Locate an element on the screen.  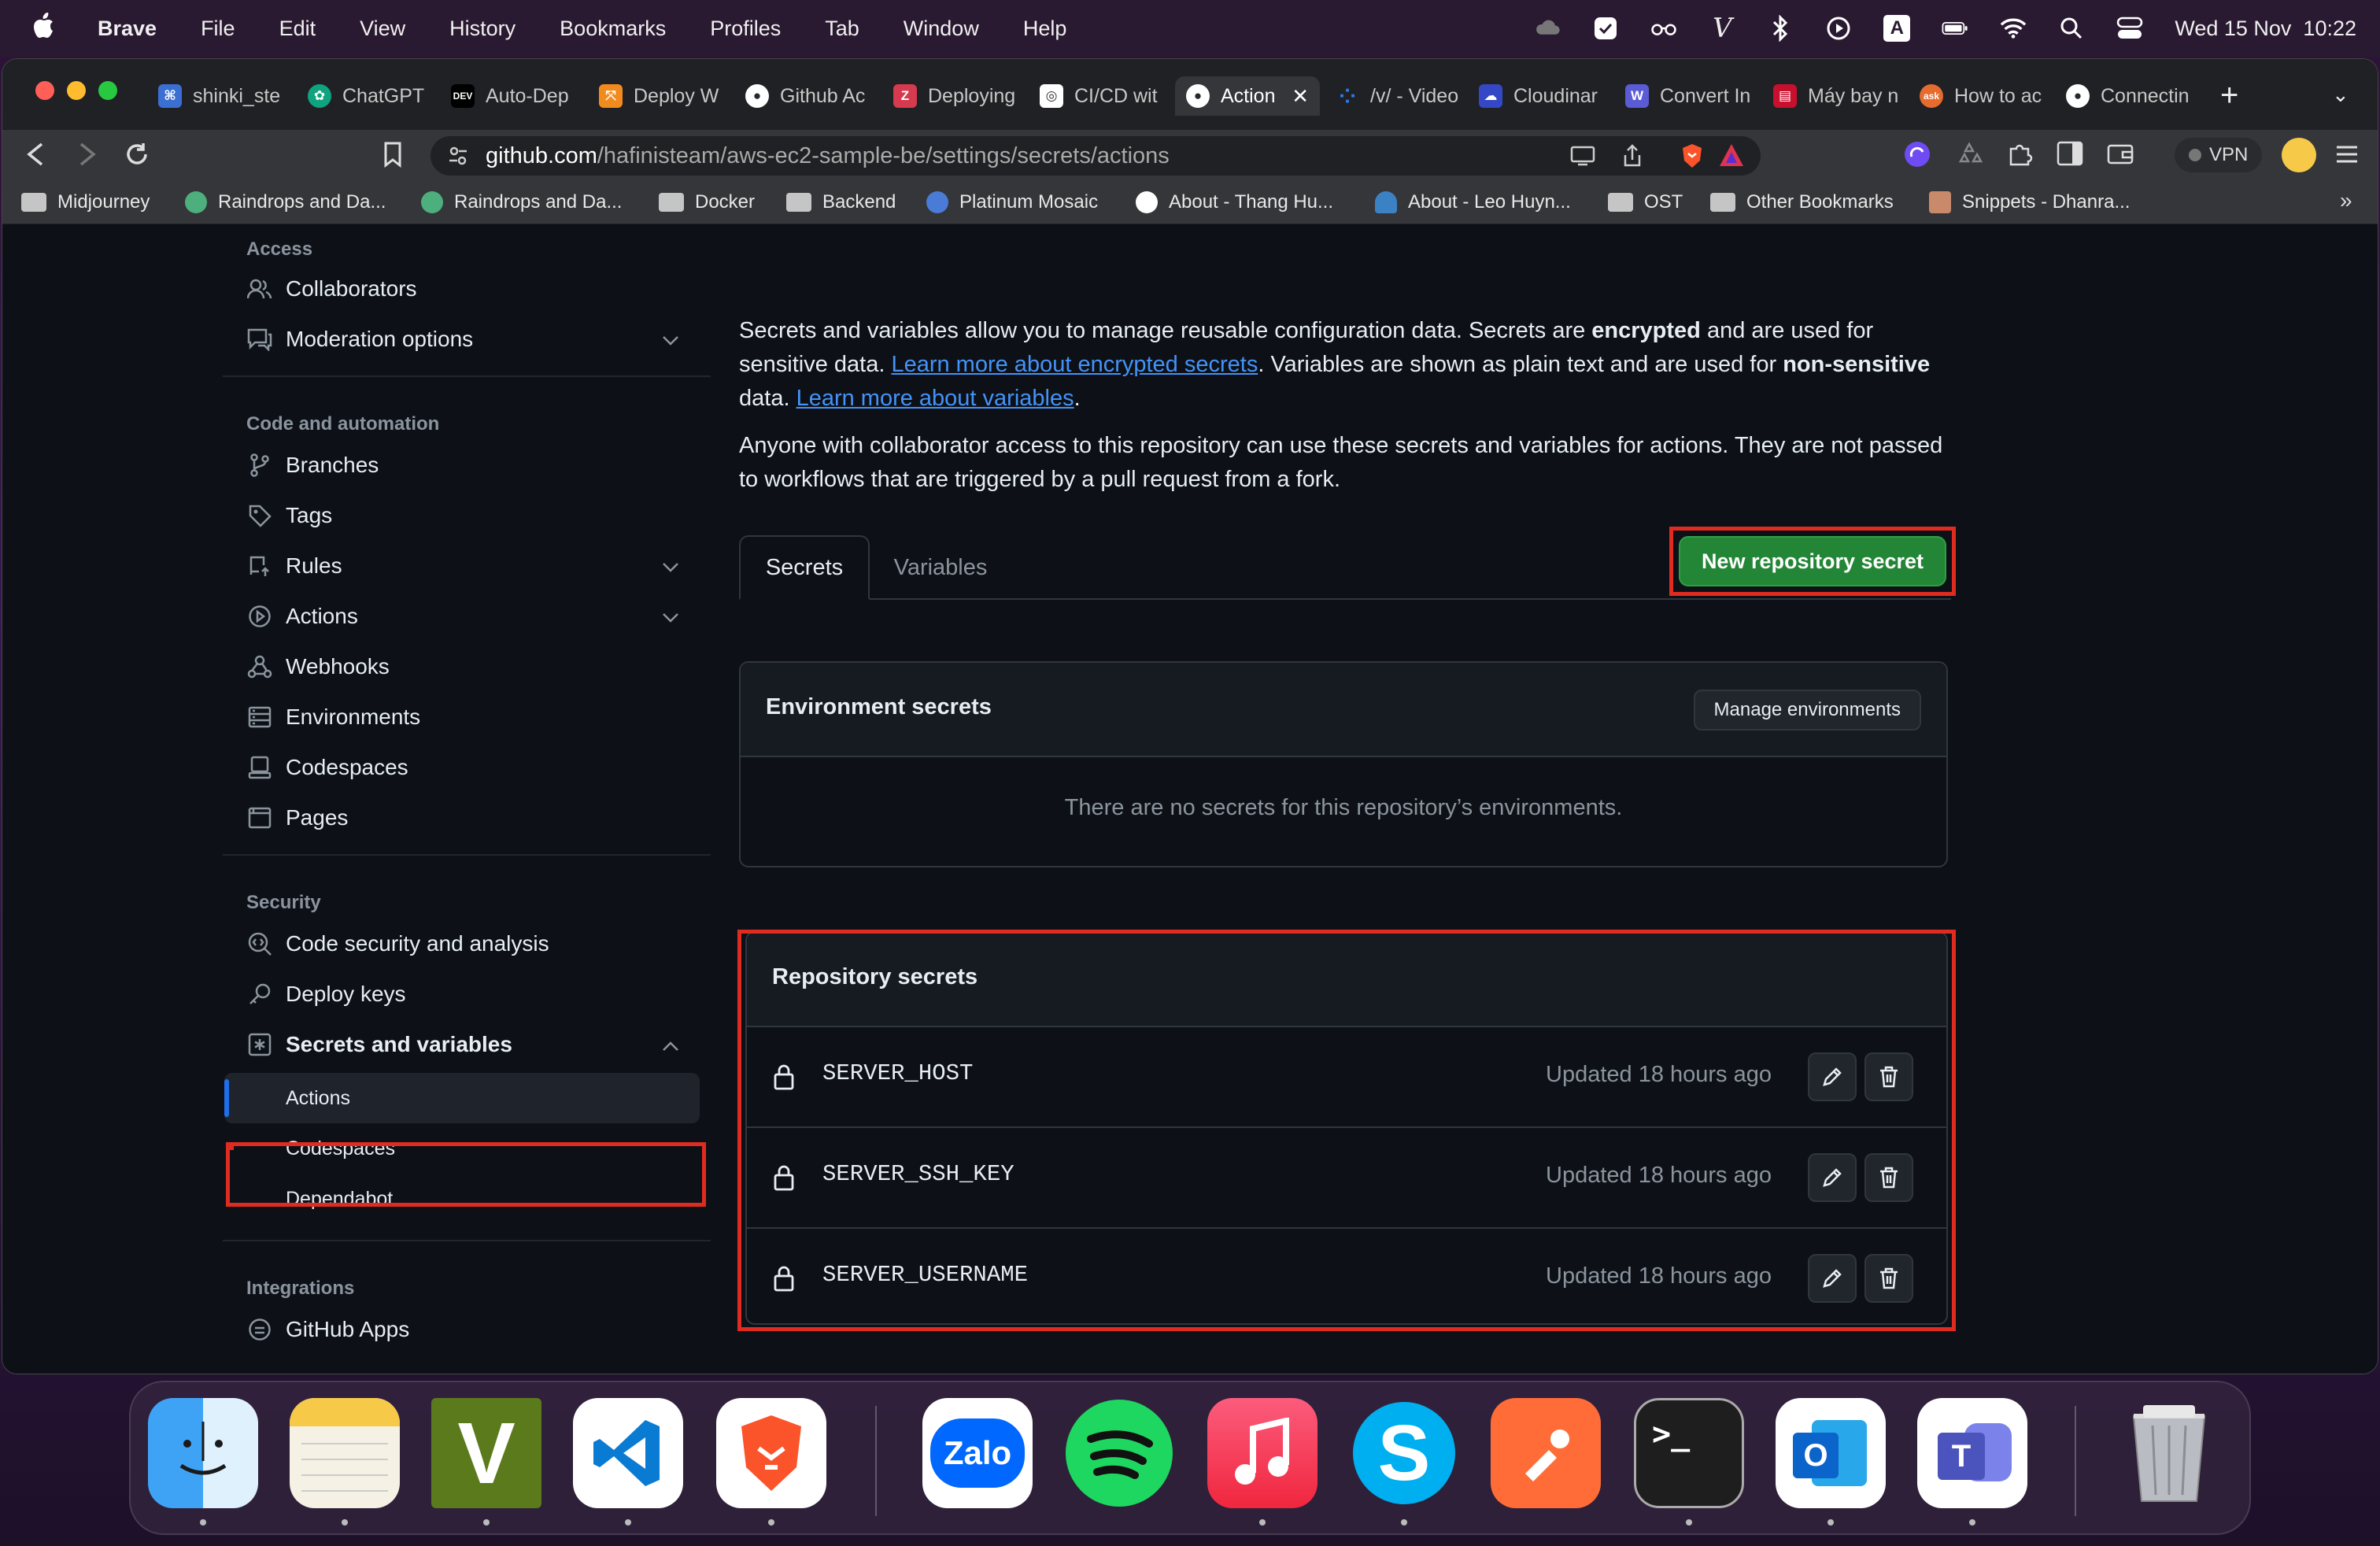
glasses-icon is located at coordinates (1663, 28).